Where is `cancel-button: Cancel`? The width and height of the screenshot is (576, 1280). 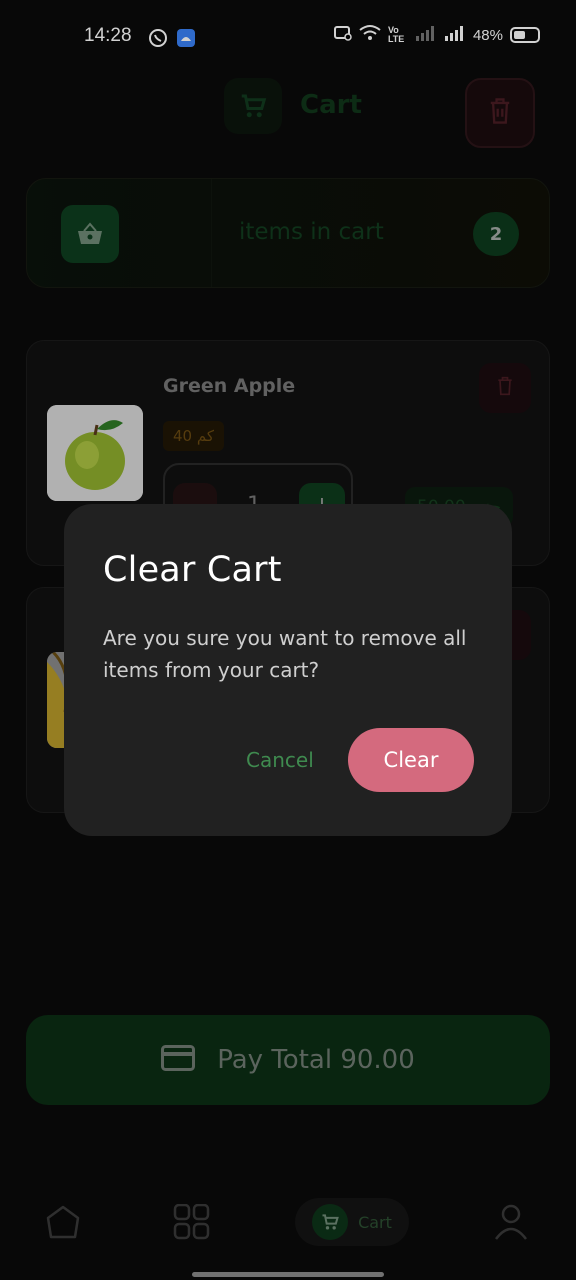
cancel-button: Cancel is located at coordinates (280, 760).